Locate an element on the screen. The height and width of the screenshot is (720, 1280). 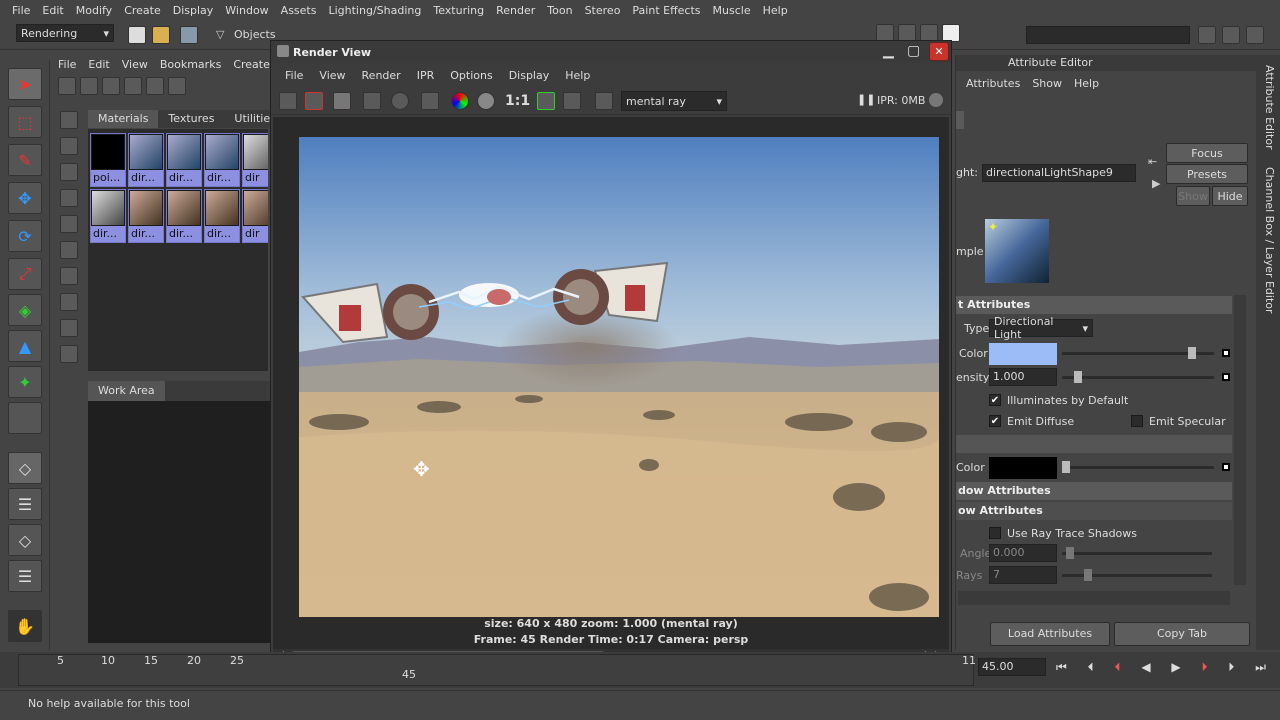
hs-menu-edit: Edit is located at coordinates (98, 64).